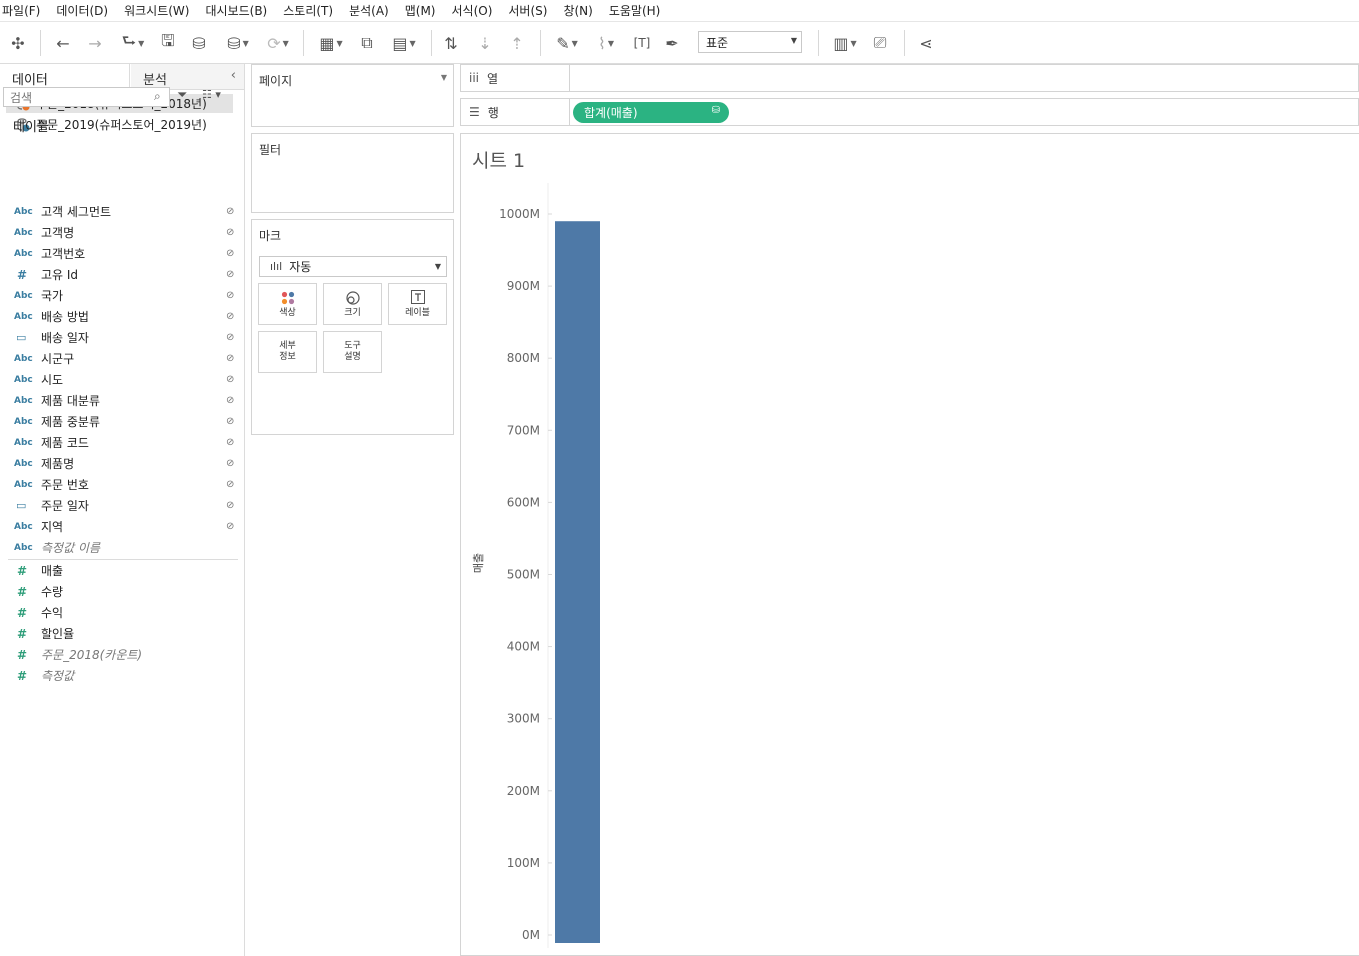 This screenshot has height=956, width=1359. Describe the element at coordinates (523, 358) in the screenshot. I see `y-tick-label: 800M` at that location.